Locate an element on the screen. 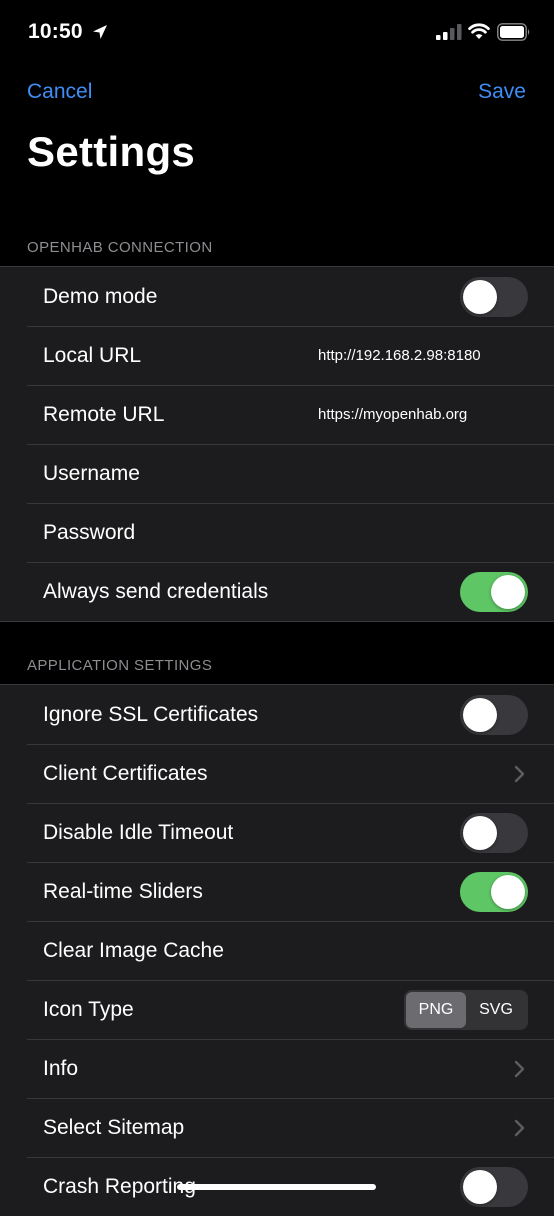 The image size is (554, 1216). info-label: Info is located at coordinates (61, 1068).